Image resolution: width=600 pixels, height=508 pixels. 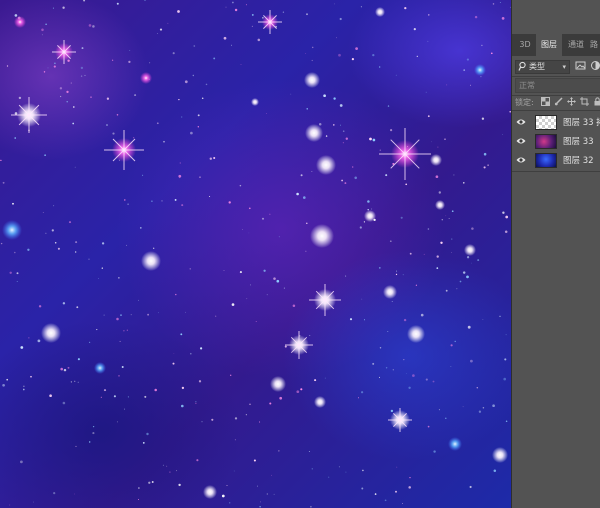 I want to click on layer-row: 图层 33 拷, so click(x=556, y=122).